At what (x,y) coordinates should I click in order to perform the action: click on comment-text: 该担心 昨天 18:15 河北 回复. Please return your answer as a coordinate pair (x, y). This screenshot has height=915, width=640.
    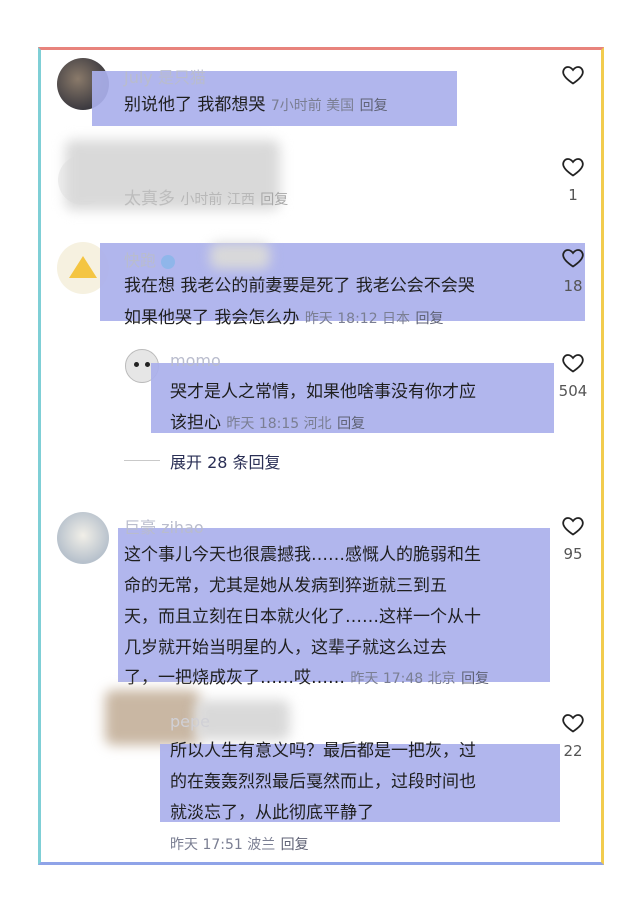
    Looking at the image, I should click on (267, 424).